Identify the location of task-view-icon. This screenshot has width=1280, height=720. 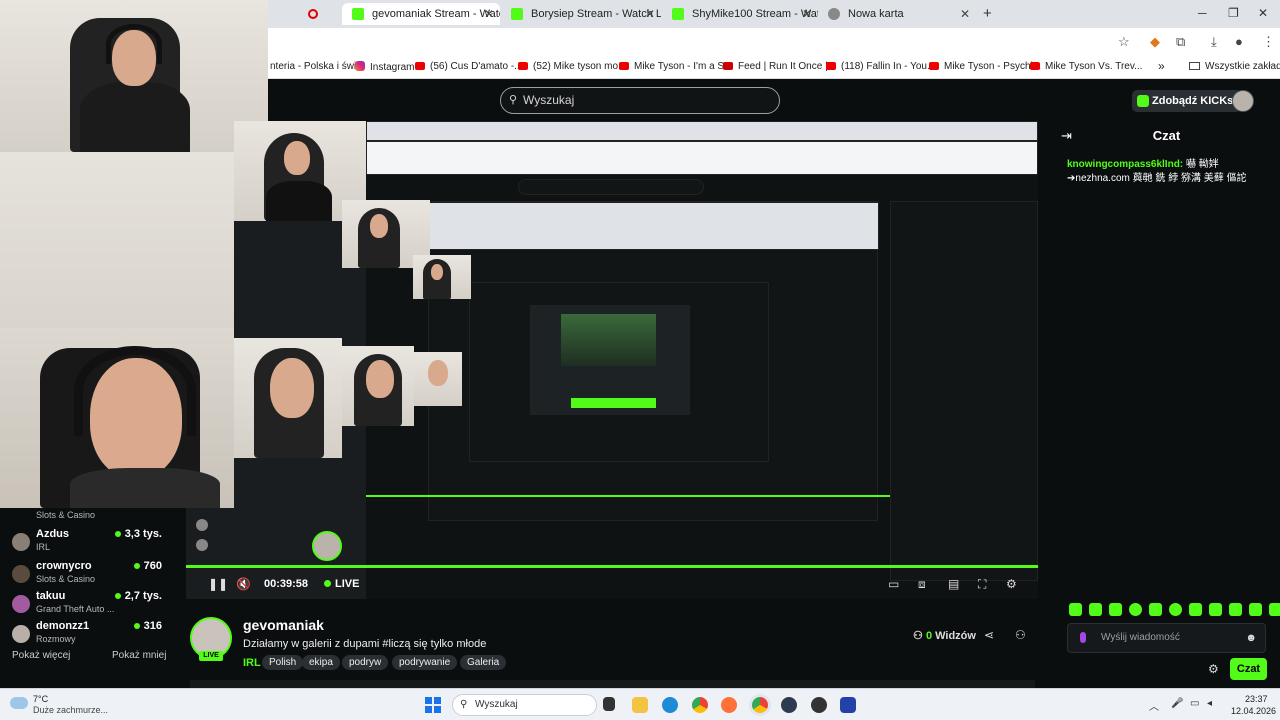
(609, 704).